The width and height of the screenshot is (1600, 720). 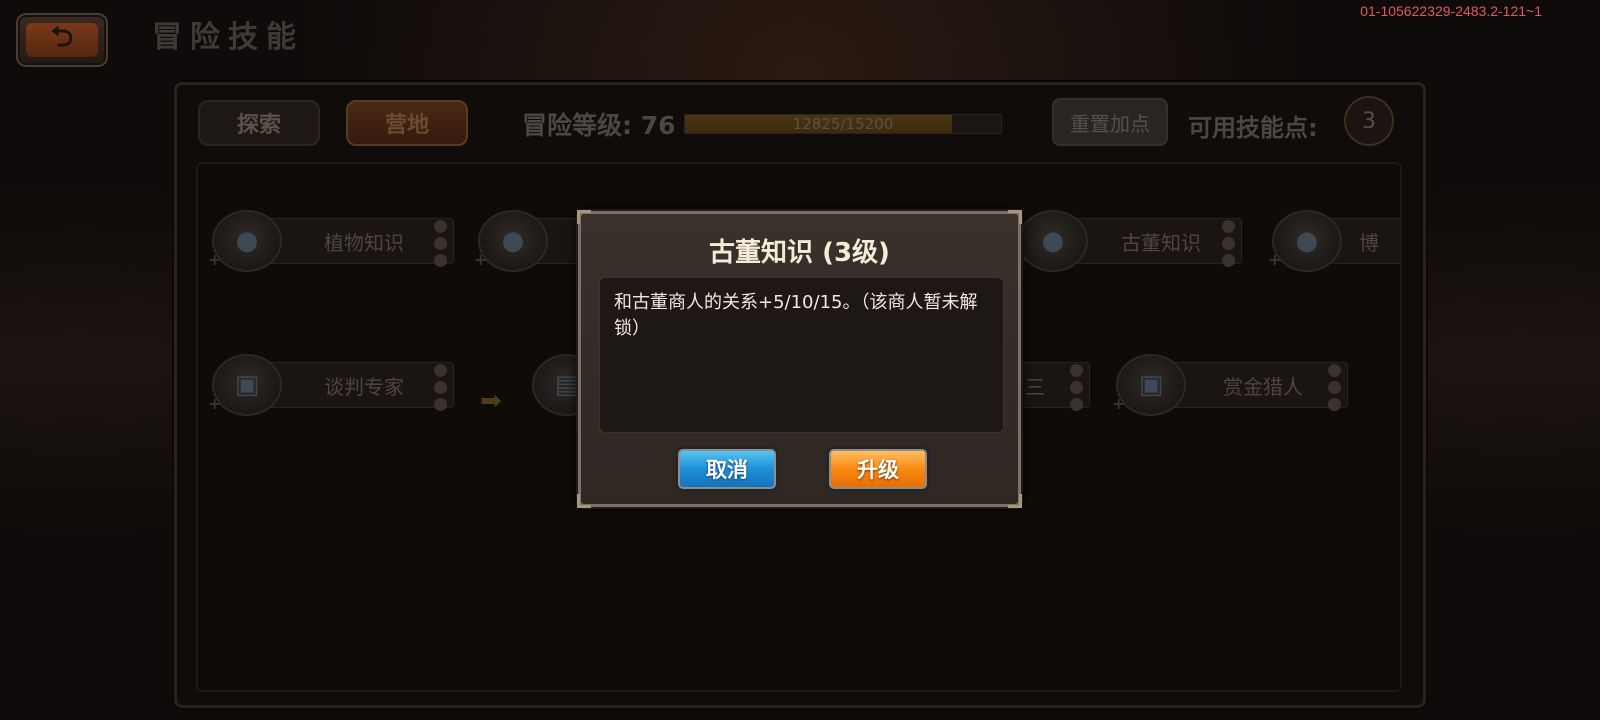 I want to click on level-progress-text: 12825/15200, so click(x=843, y=124).